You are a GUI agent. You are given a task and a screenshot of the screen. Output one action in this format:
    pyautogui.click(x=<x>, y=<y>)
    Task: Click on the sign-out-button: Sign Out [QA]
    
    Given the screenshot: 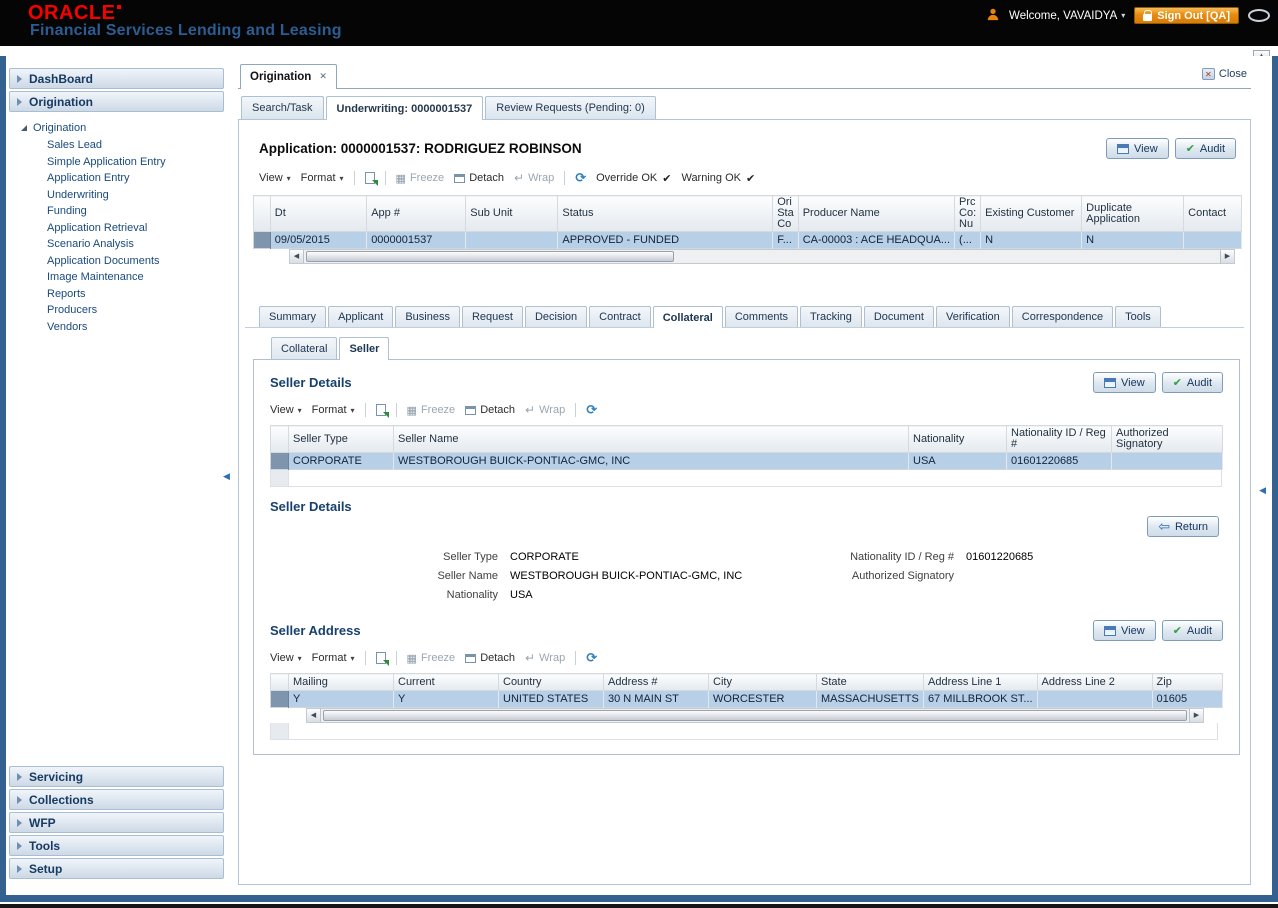 What is the action you would take?
    pyautogui.click(x=1186, y=15)
    